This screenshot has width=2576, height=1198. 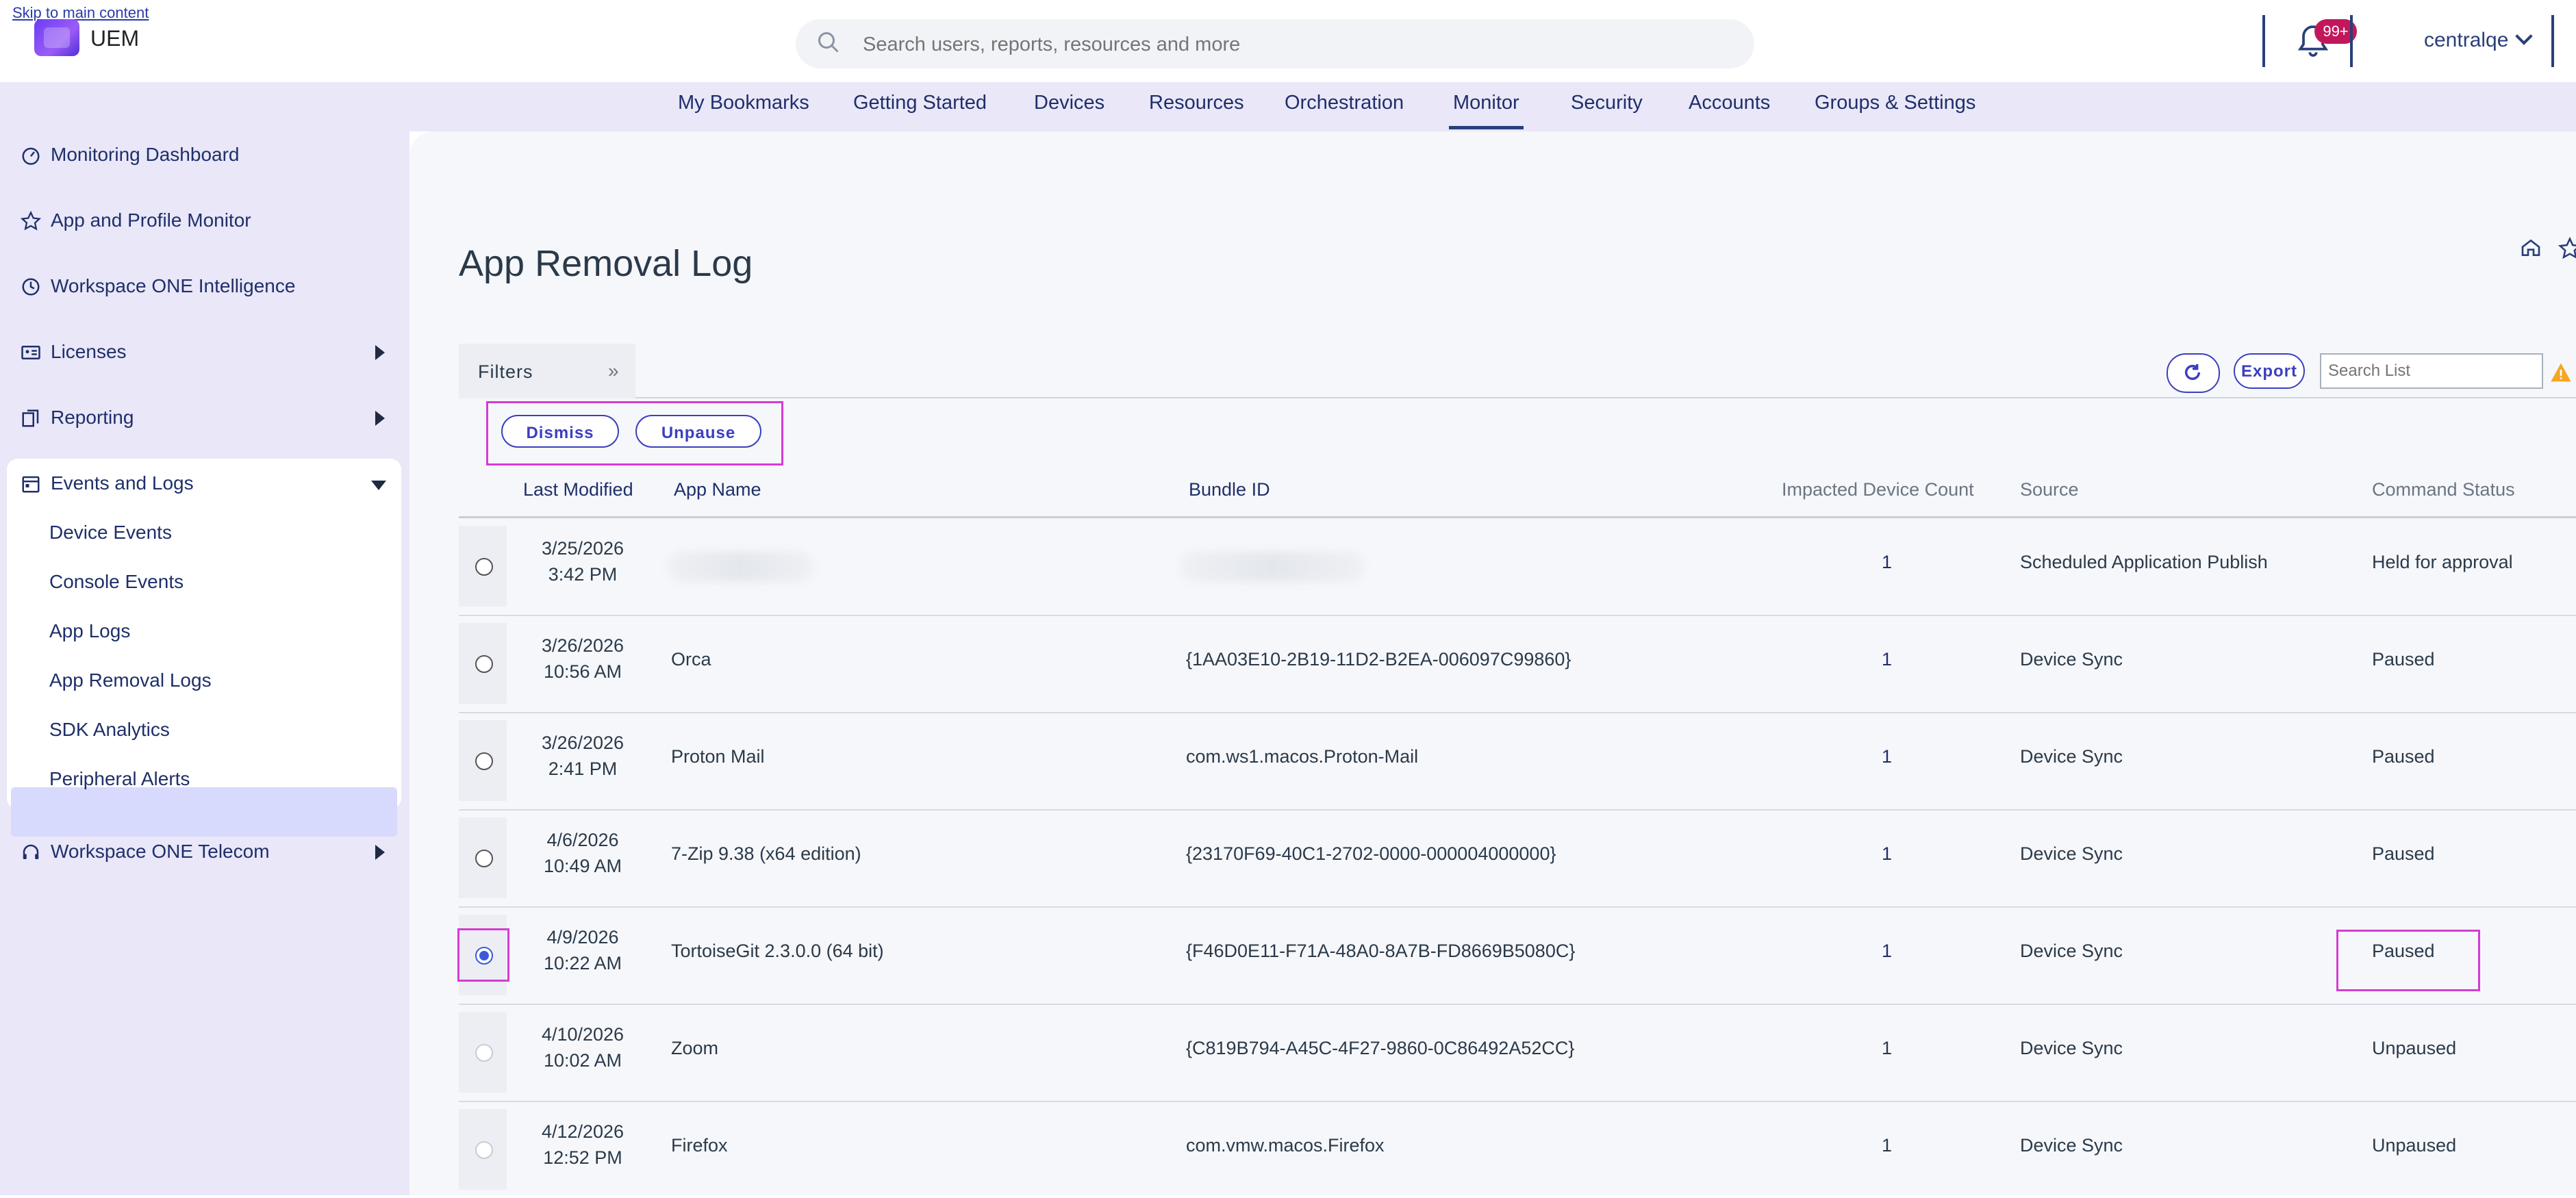 I want to click on column-impacted-device-count: Impacted Device Count, so click(x=1878, y=490).